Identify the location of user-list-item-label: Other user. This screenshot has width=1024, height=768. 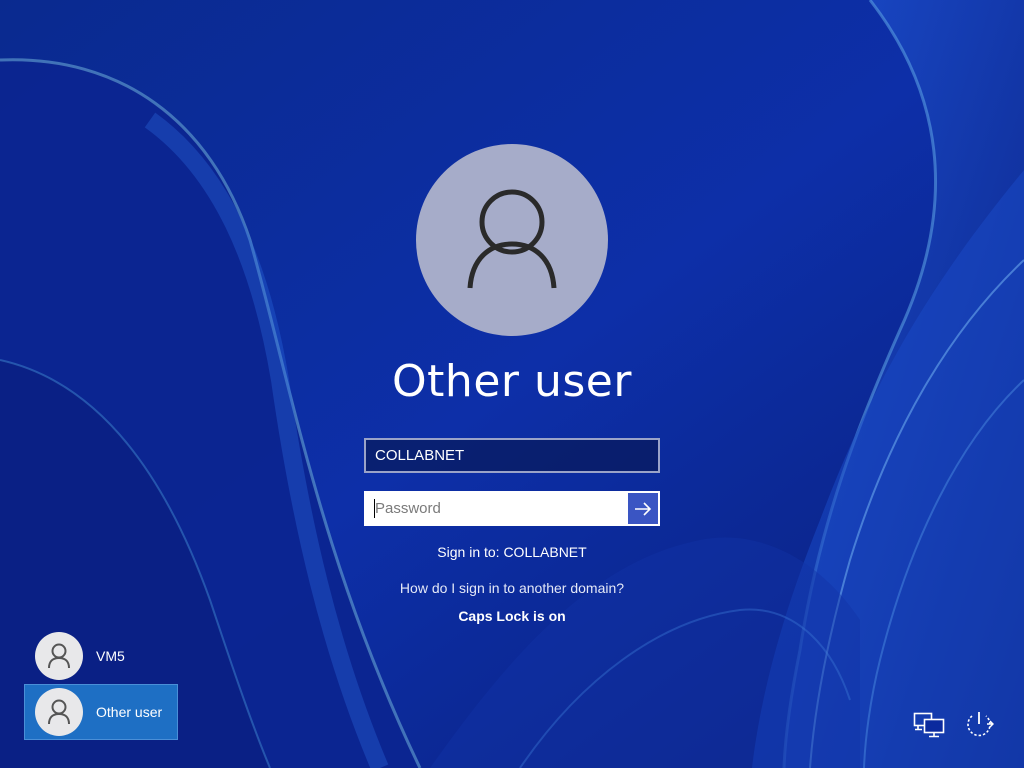
(129, 712).